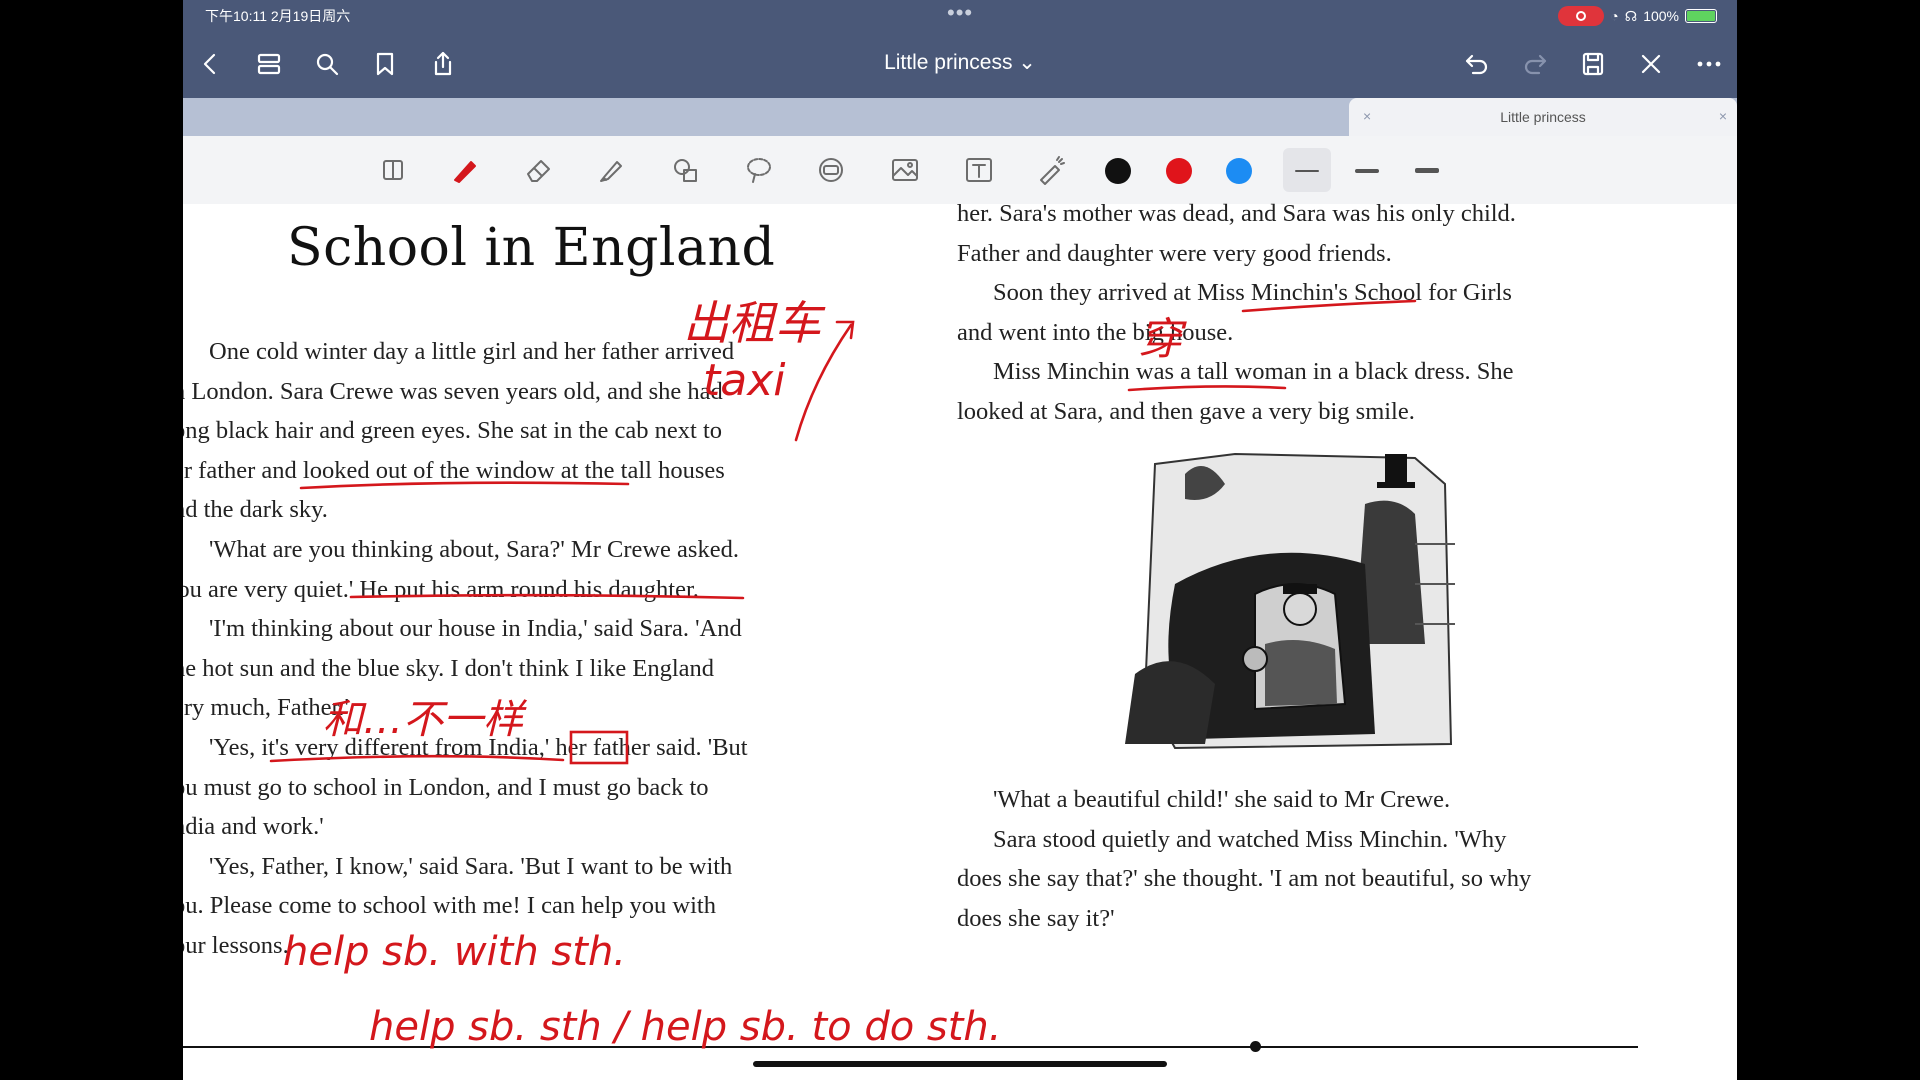 The image size is (1920, 1080). I want to click on undo-button, so click(1477, 64).